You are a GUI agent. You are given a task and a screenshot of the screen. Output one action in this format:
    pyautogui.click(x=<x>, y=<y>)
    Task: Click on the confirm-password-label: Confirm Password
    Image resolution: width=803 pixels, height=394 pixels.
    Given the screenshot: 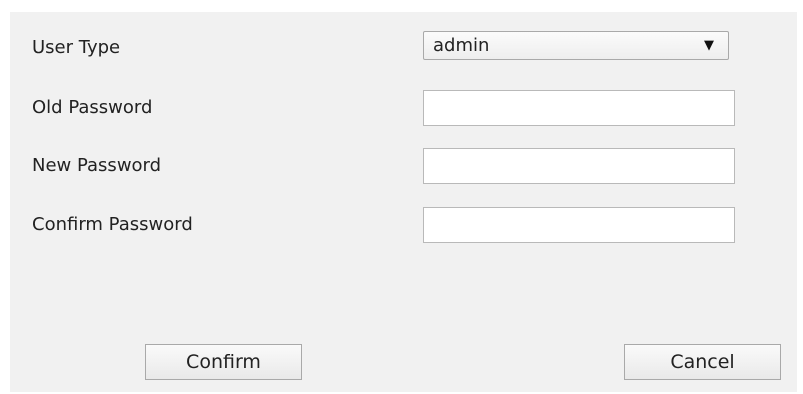 What is the action you would take?
    pyautogui.click(x=112, y=224)
    